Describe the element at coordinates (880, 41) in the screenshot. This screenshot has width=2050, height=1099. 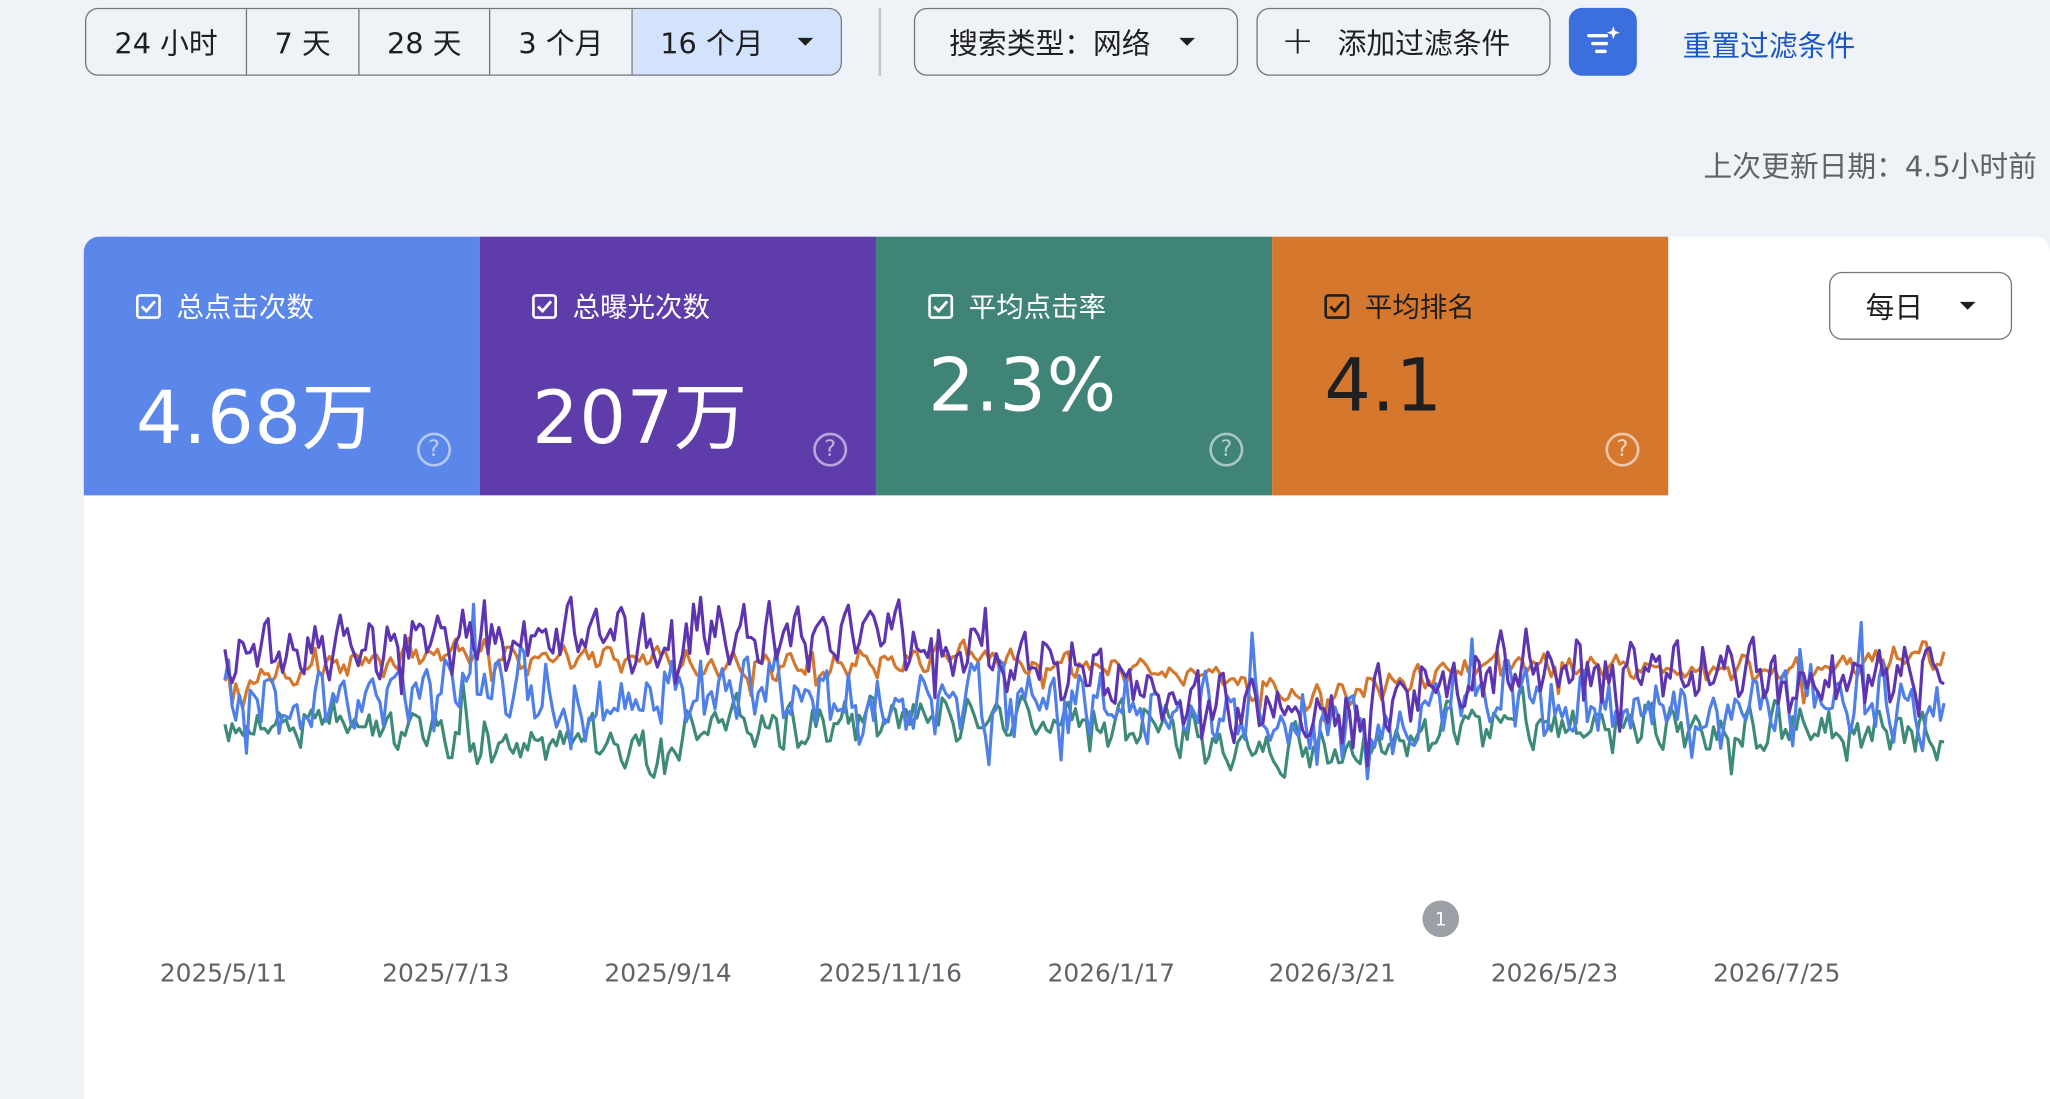
I see `toolbar-divider` at that location.